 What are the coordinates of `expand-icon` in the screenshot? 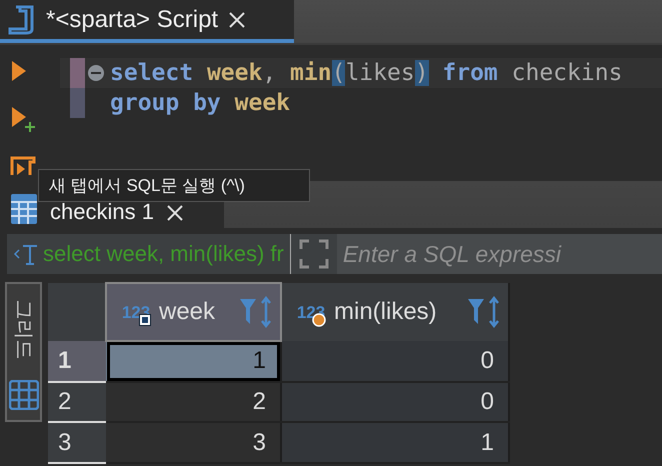 It's located at (313, 254).